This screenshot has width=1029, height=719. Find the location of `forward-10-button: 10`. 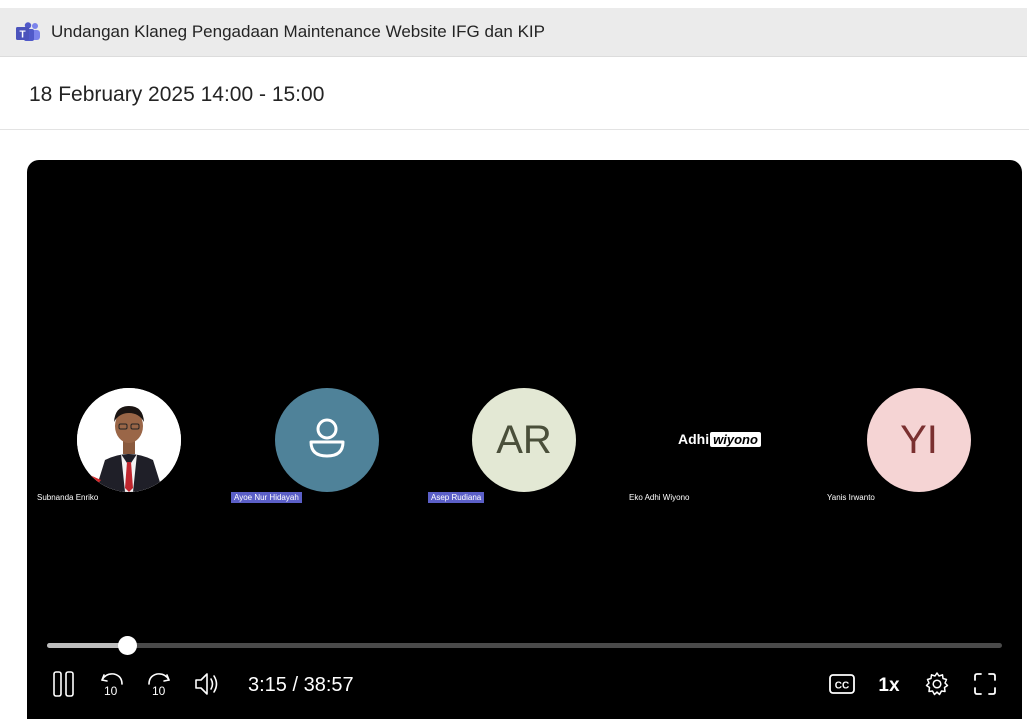

forward-10-button: 10 is located at coordinates (159, 686).